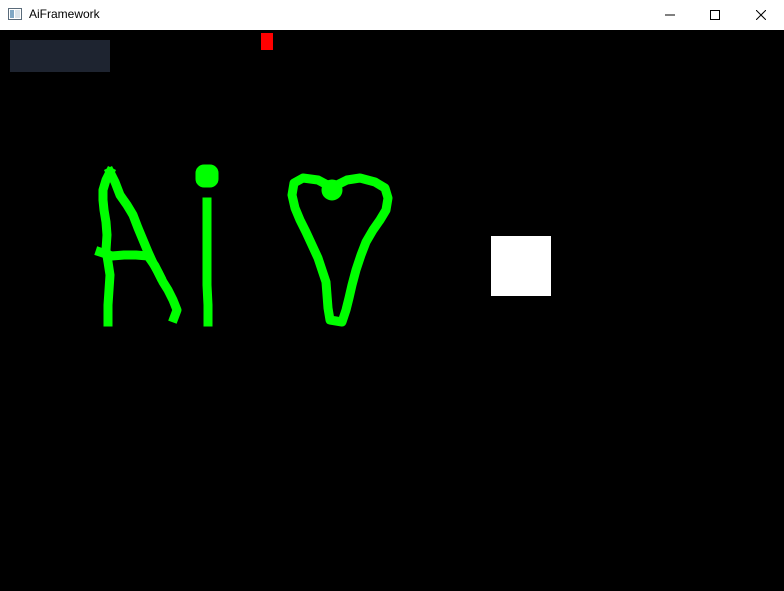  What do you see at coordinates (64, 14) in the screenshot?
I see `window-title: AiFramework` at bounding box center [64, 14].